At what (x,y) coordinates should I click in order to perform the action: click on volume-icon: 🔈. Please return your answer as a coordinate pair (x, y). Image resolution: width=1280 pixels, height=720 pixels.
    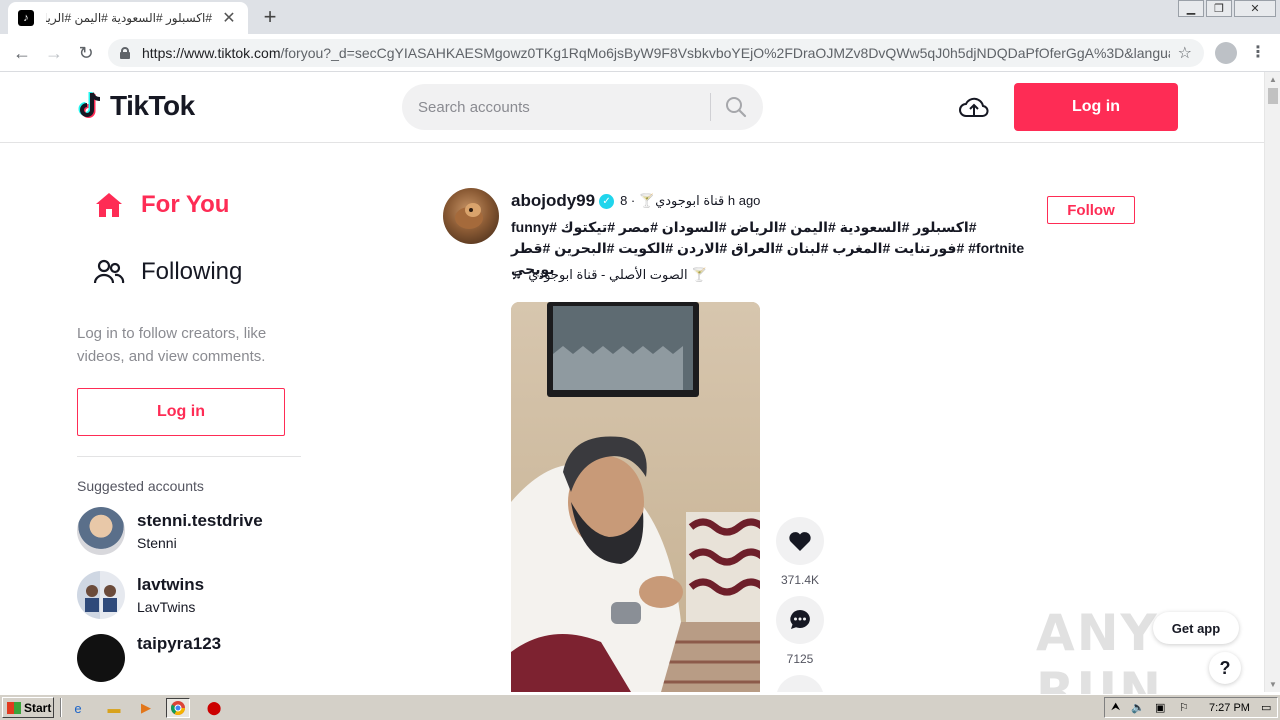
    Looking at the image, I should click on (1138, 707).